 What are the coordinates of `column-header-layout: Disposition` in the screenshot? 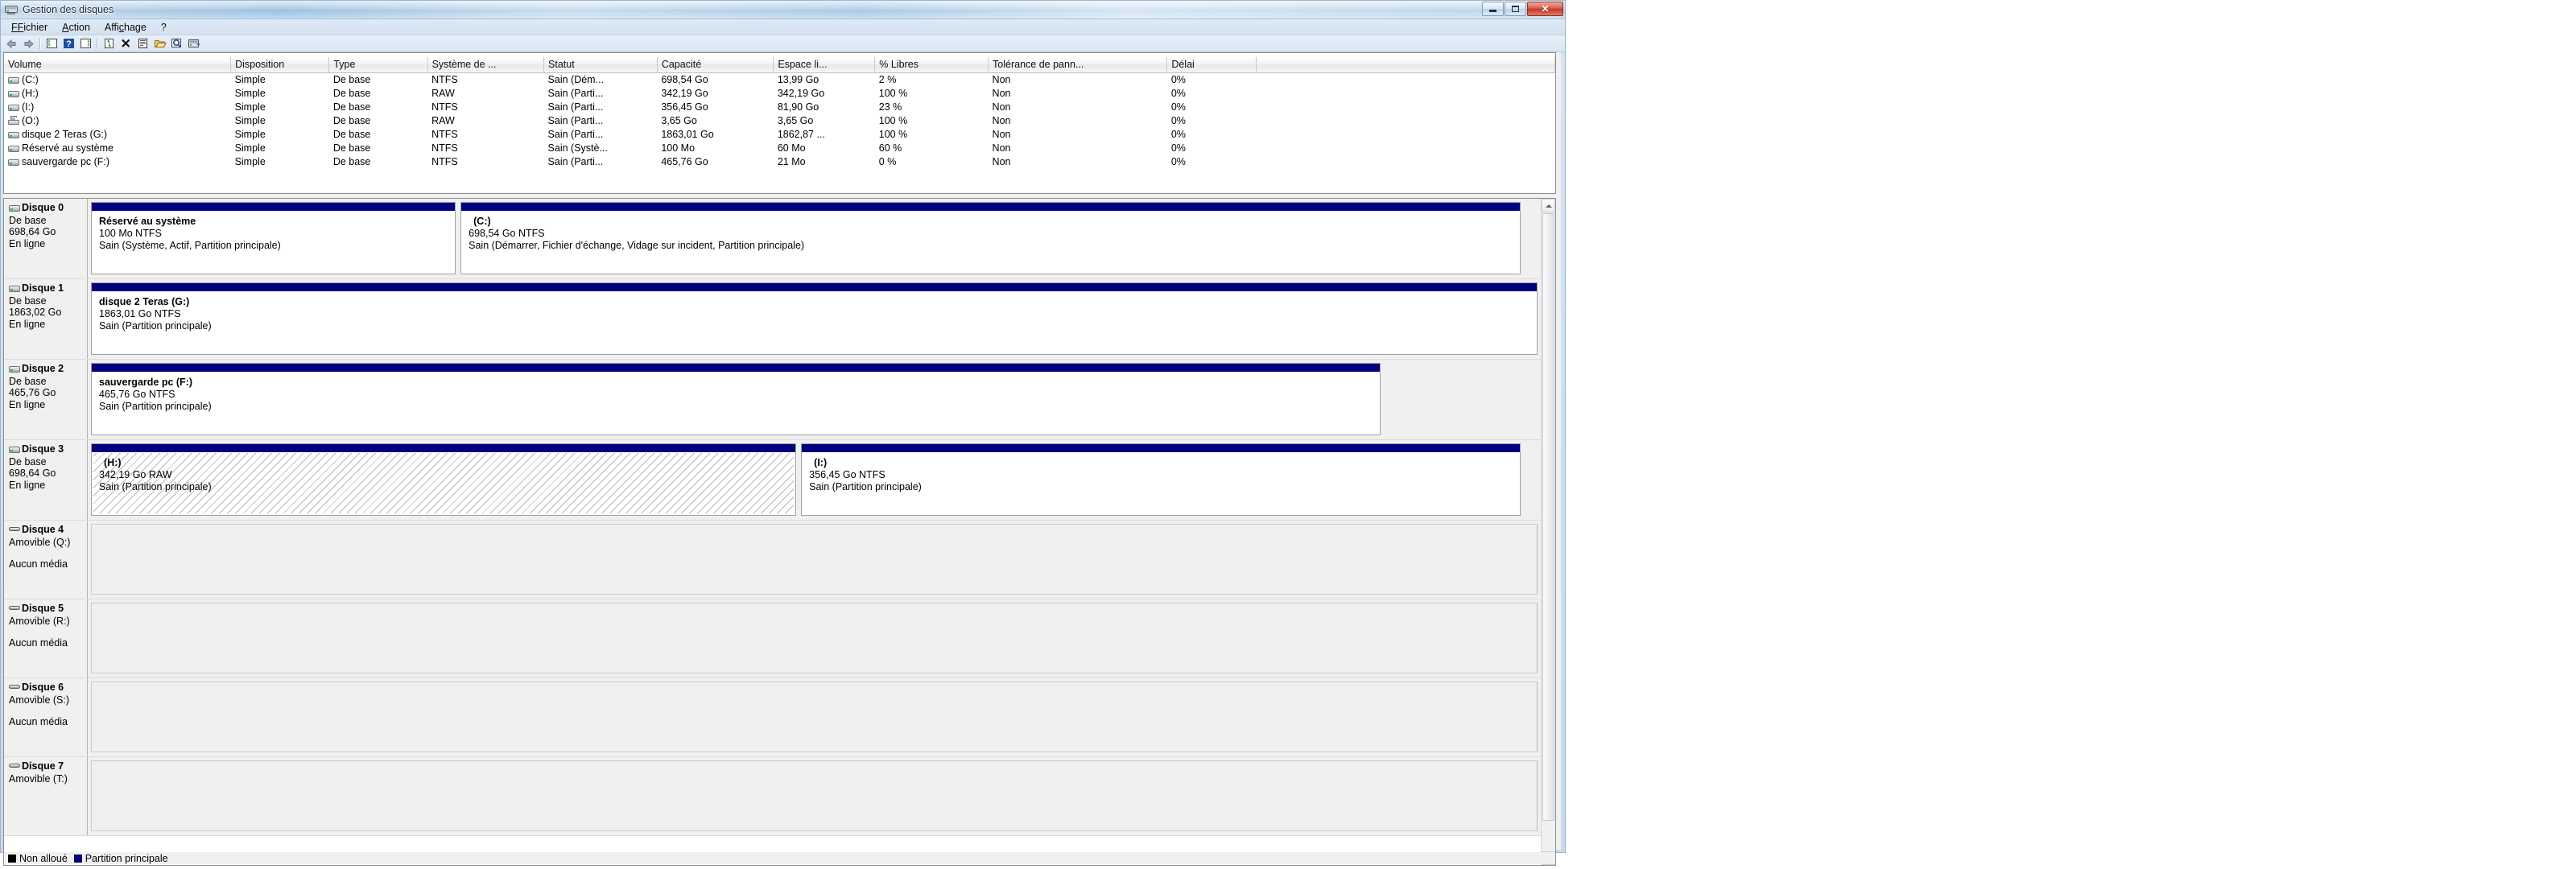 It's located at (280, 65).